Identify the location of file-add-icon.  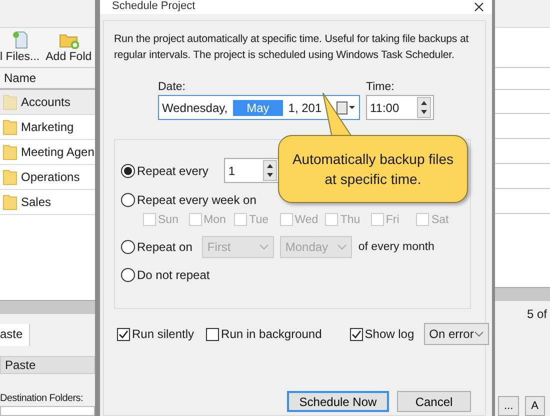
(20, 40).